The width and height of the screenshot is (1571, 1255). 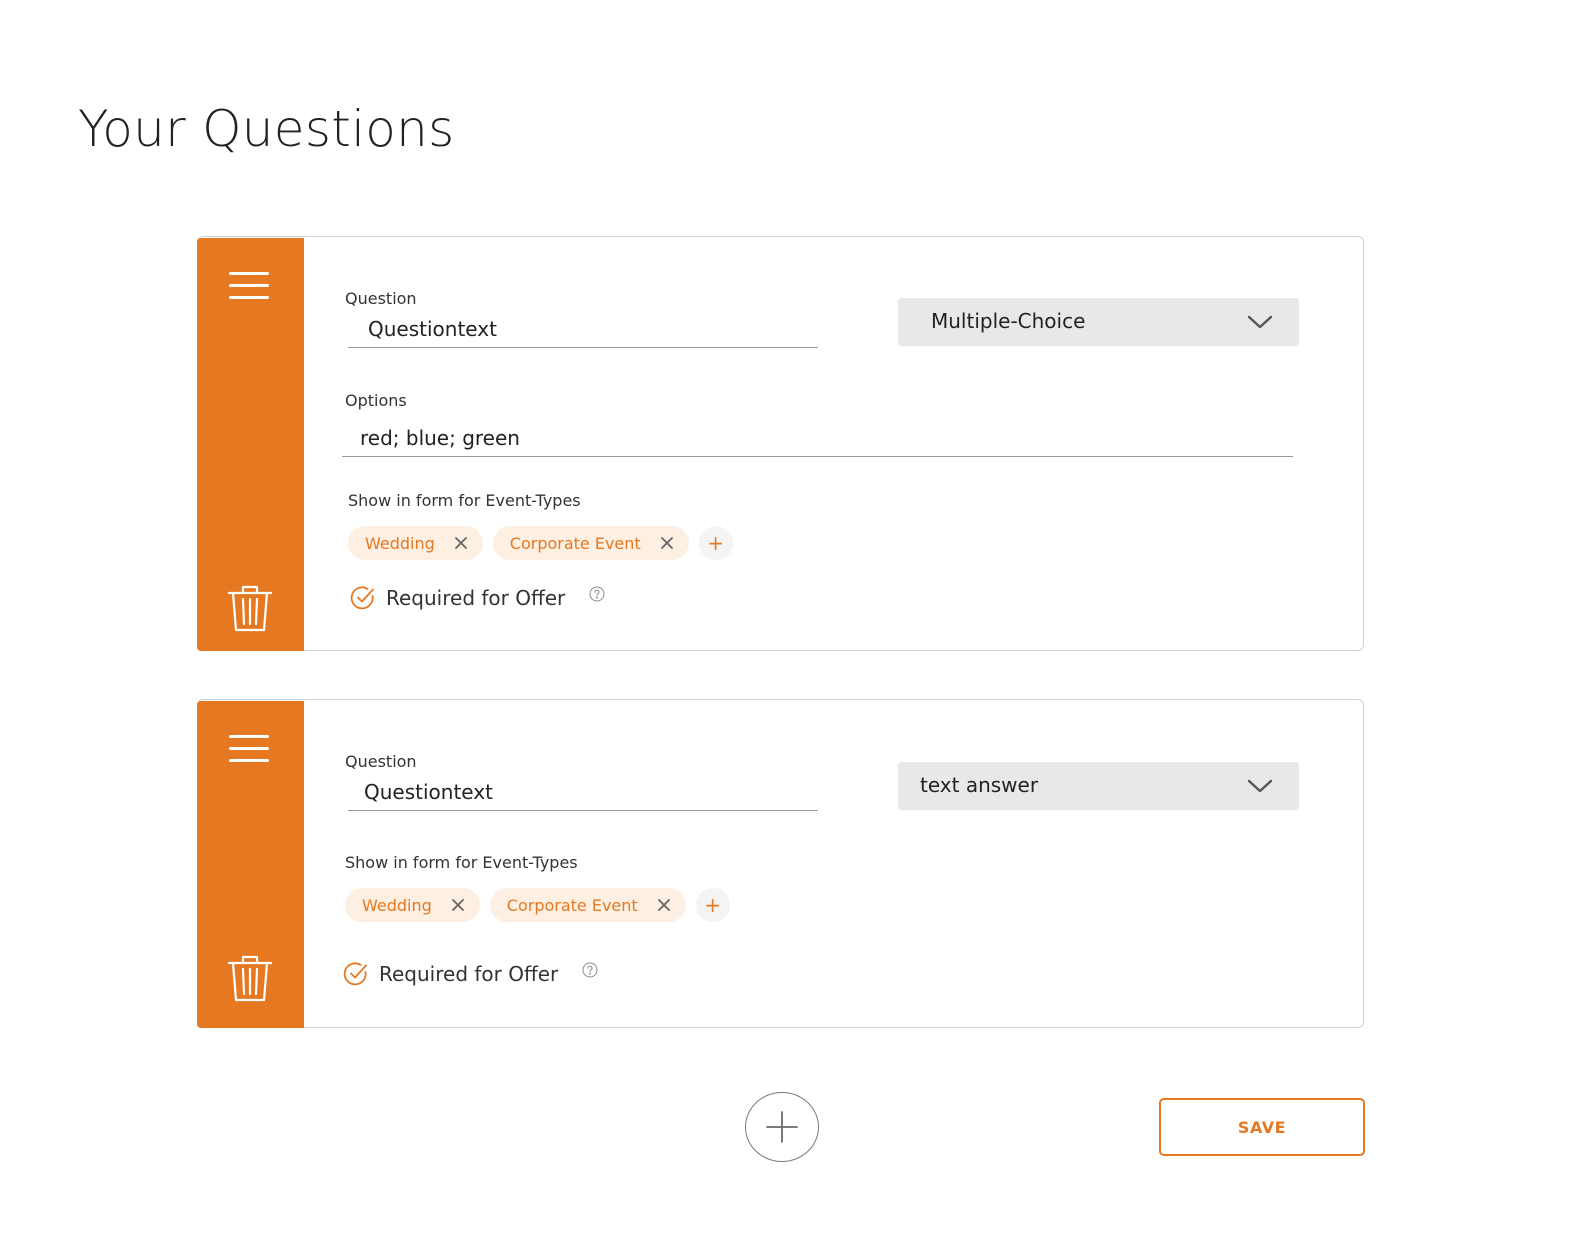 I want to click on answer-type-select: Multiple-Choice, so click(x=1098, y=322).